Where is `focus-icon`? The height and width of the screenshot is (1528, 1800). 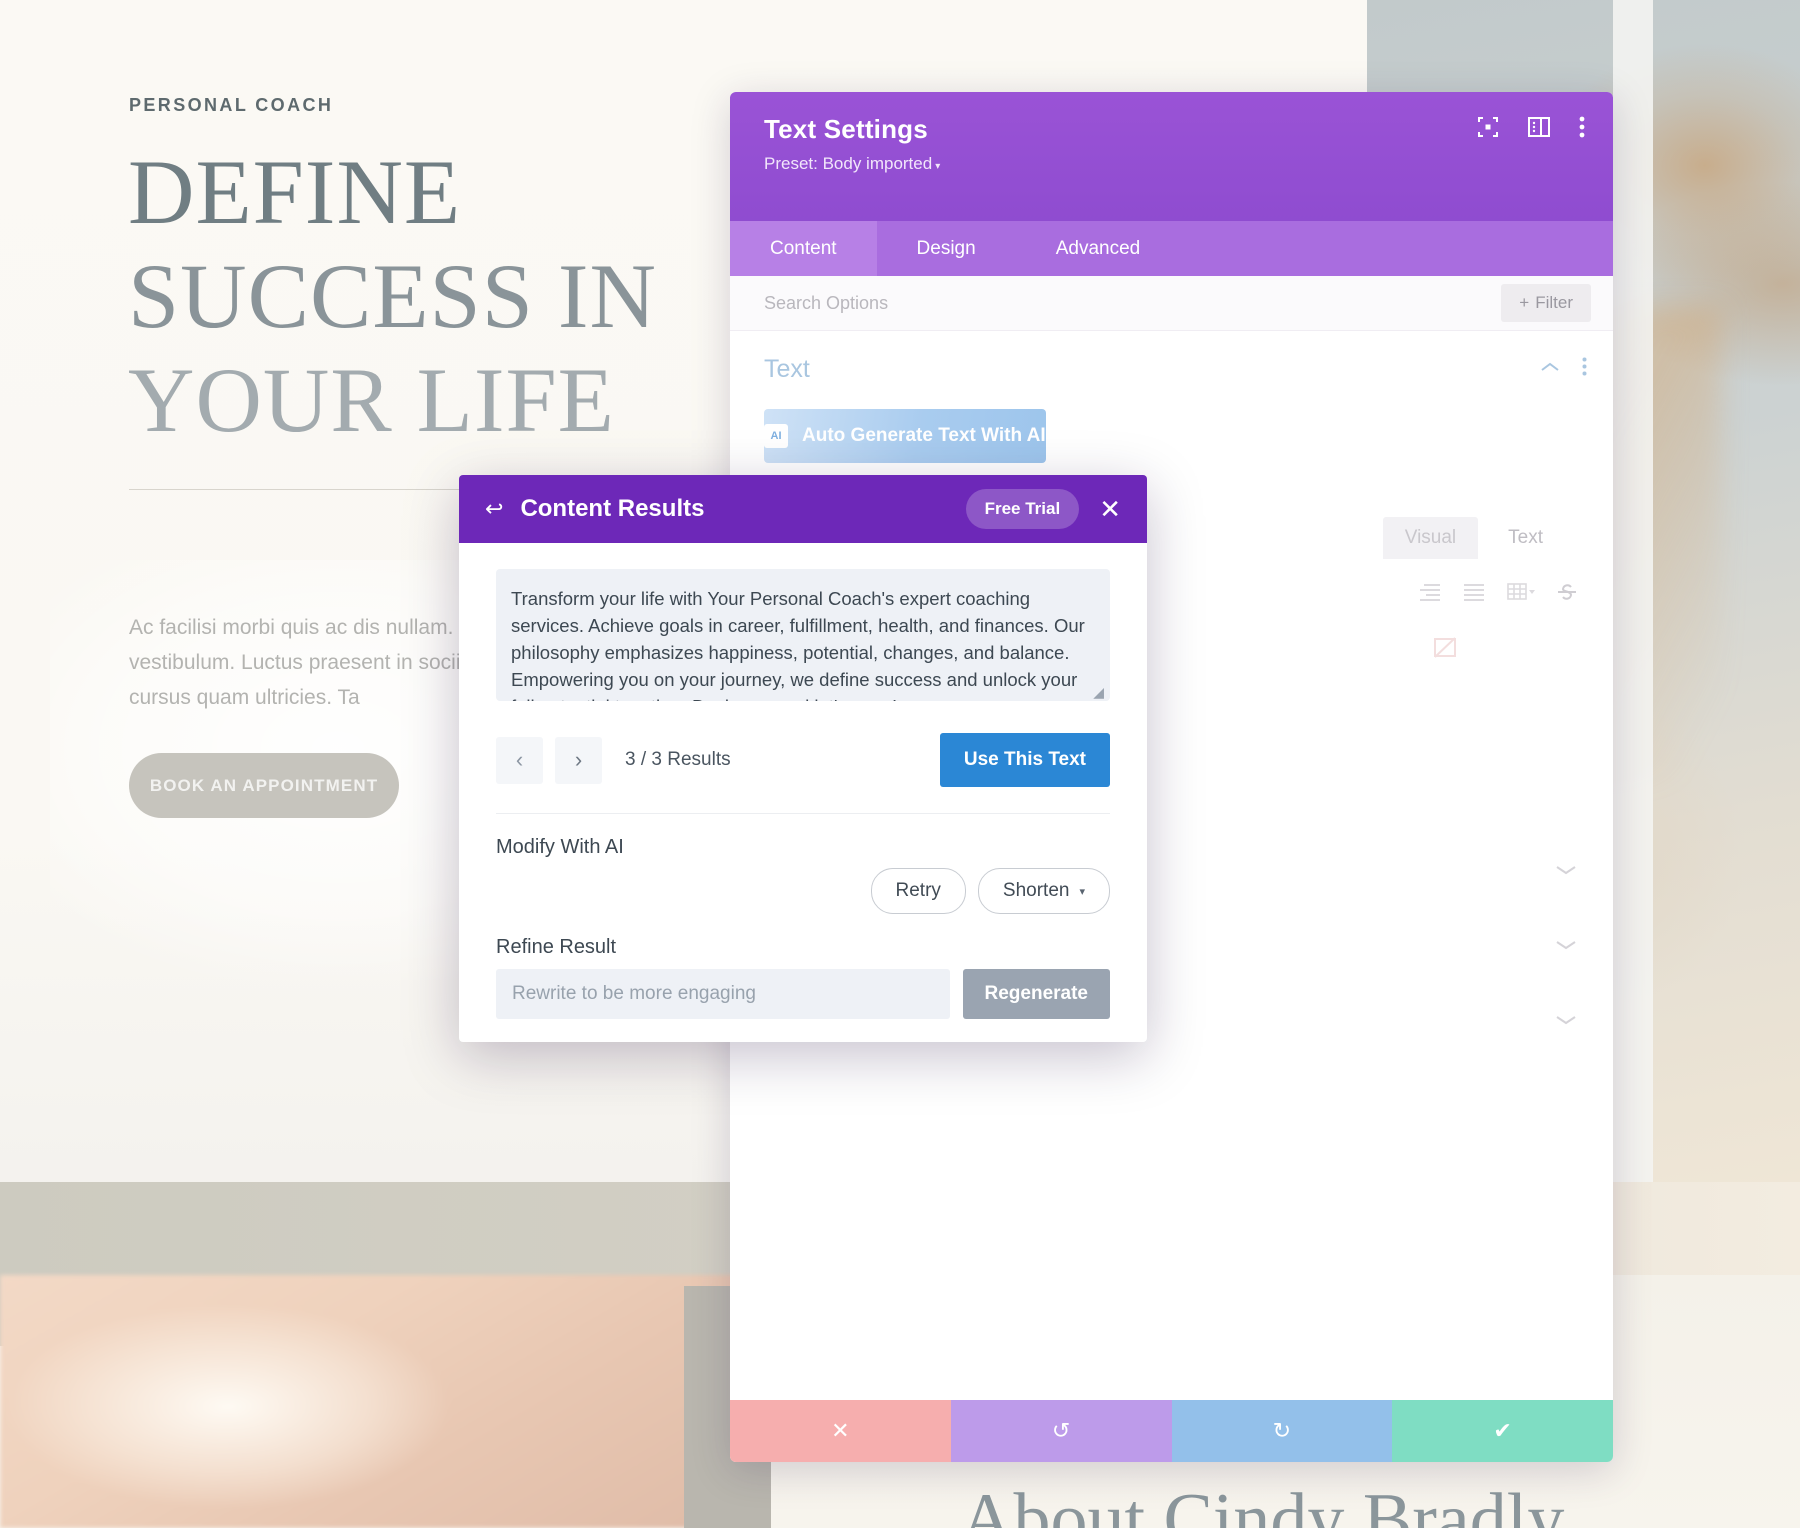
focus-icon is located at coordinates (1488, 127).